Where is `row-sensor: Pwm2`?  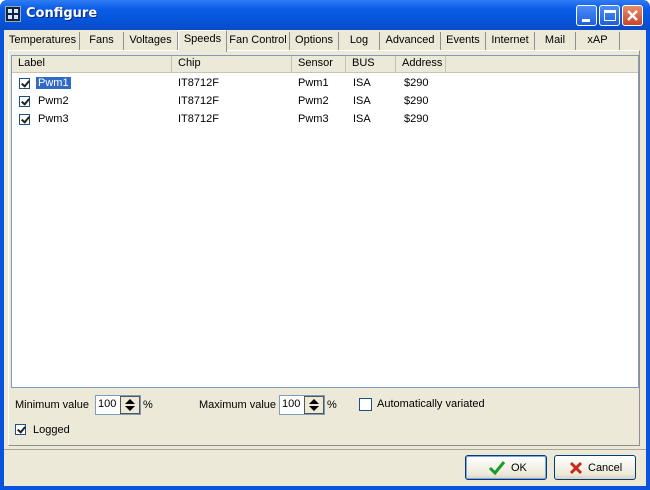 row-sensor: Pwm2 is located at coordinates (313, 101).